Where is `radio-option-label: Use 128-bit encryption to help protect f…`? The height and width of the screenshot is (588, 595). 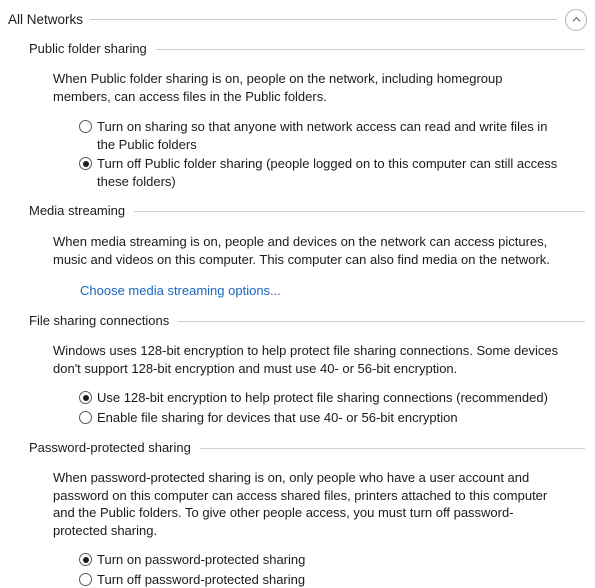 radio-option-label: Use 128-bit encryption to help protect f… is located at coordinates (322, 398).